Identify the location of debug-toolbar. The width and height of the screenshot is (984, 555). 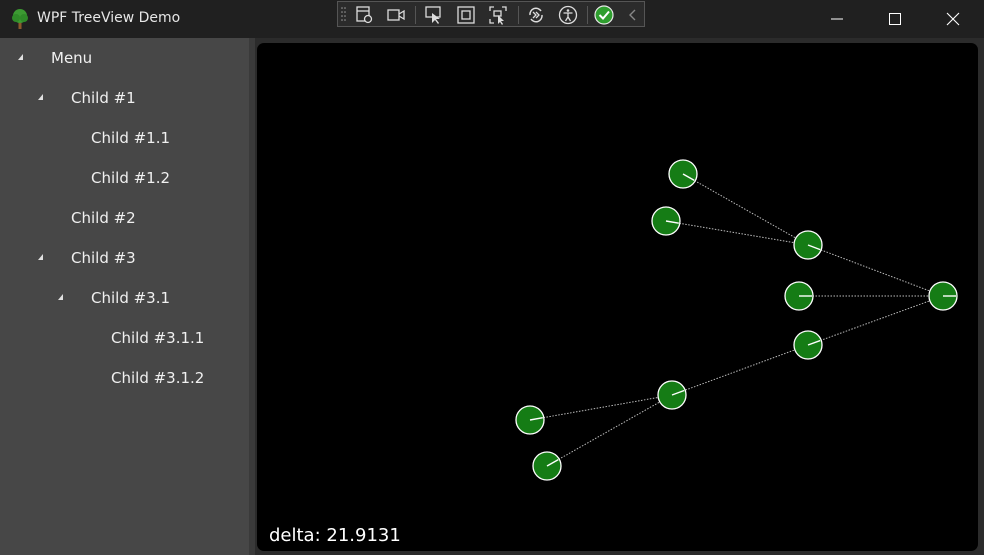
(491, 14).